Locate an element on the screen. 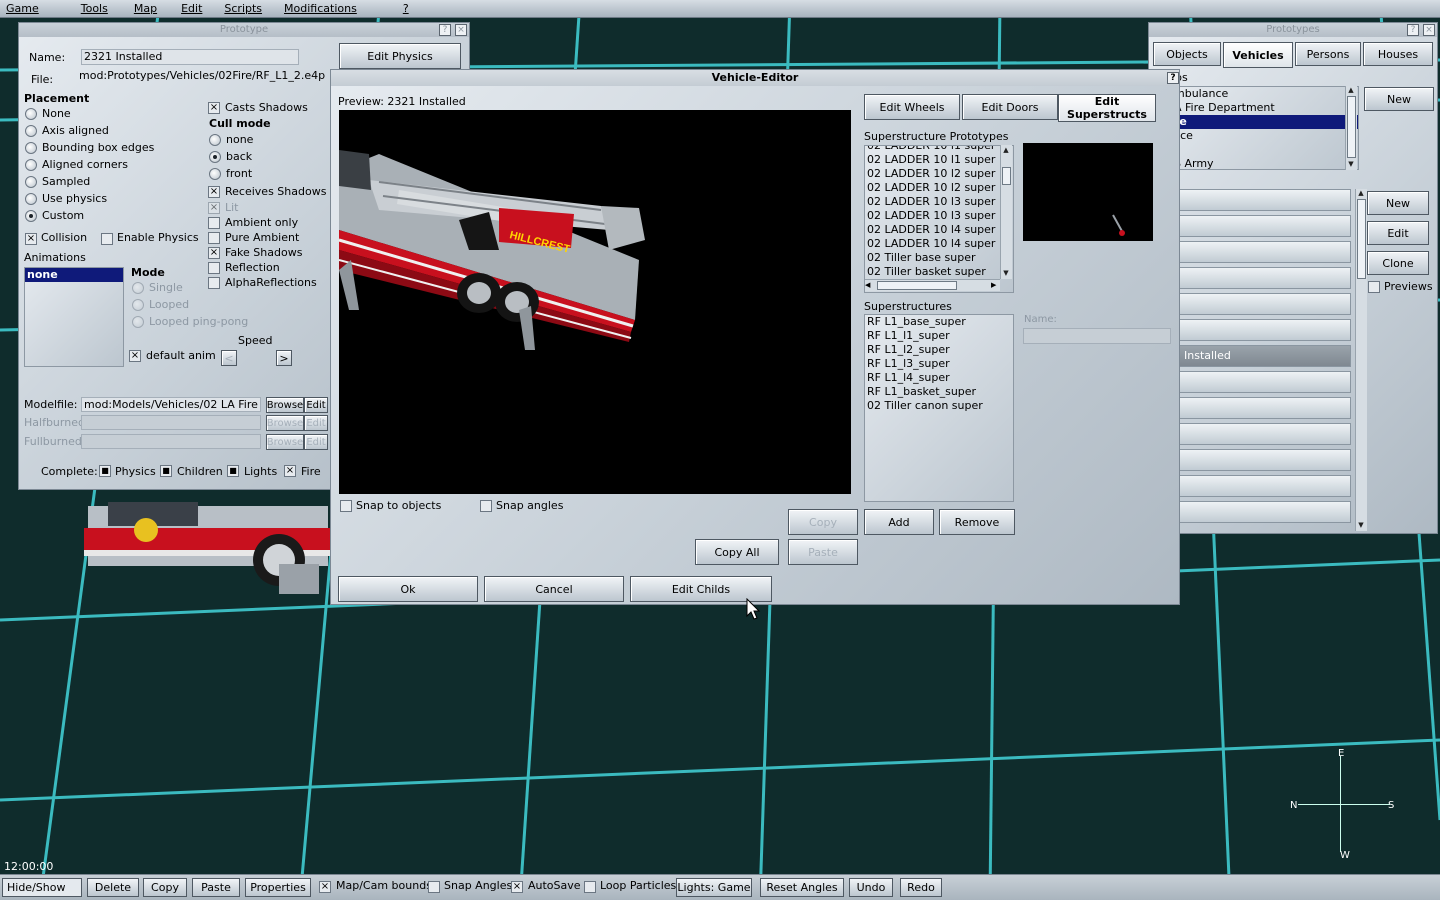 The height and width of the screenshot is (900, 1440). autosave-checkbox: × is located at coordinates (517, 887).